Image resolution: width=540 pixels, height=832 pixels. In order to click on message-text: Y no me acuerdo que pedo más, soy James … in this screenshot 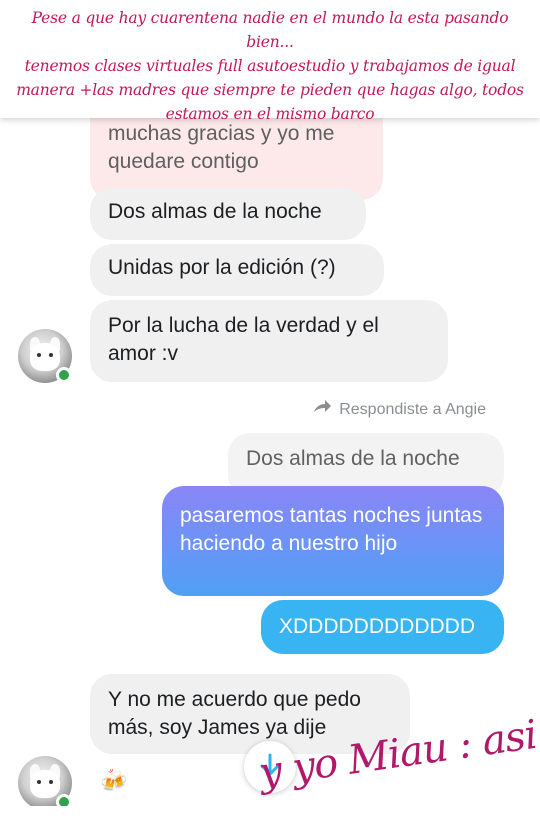, I will do `click(234, 713)`.